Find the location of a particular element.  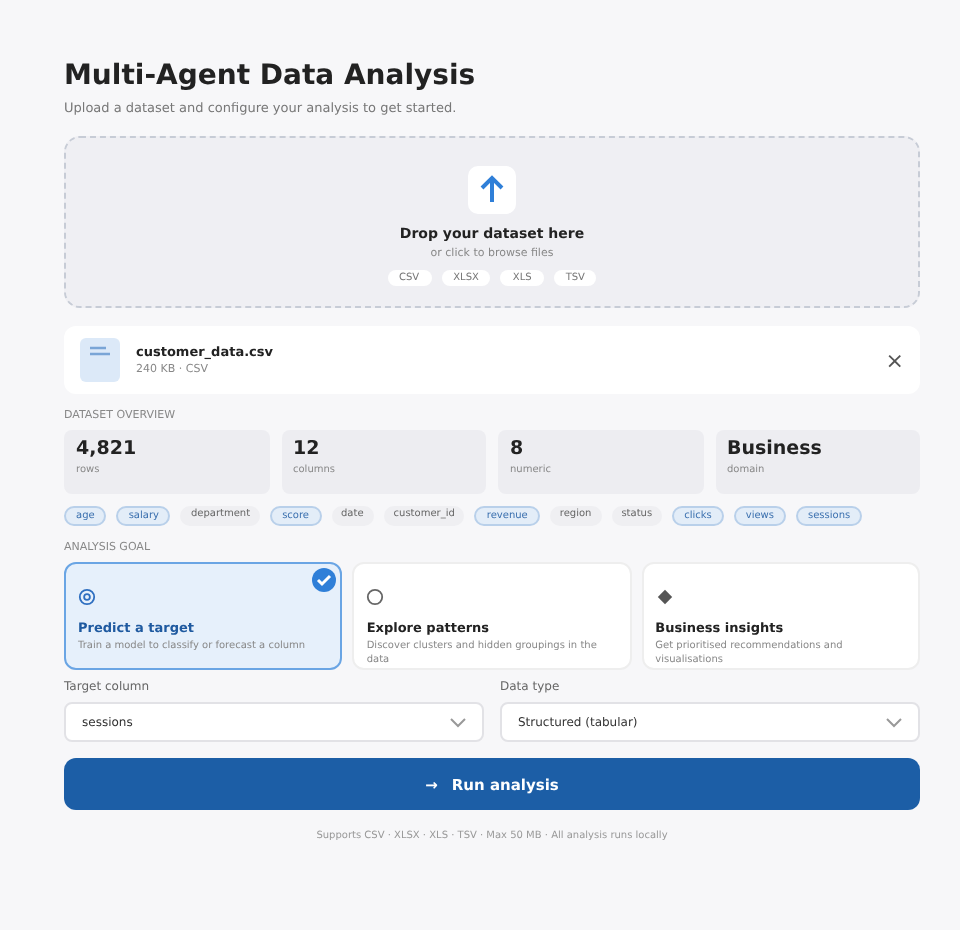

stat-value: 4,821 is located at coordinates (107, 449).